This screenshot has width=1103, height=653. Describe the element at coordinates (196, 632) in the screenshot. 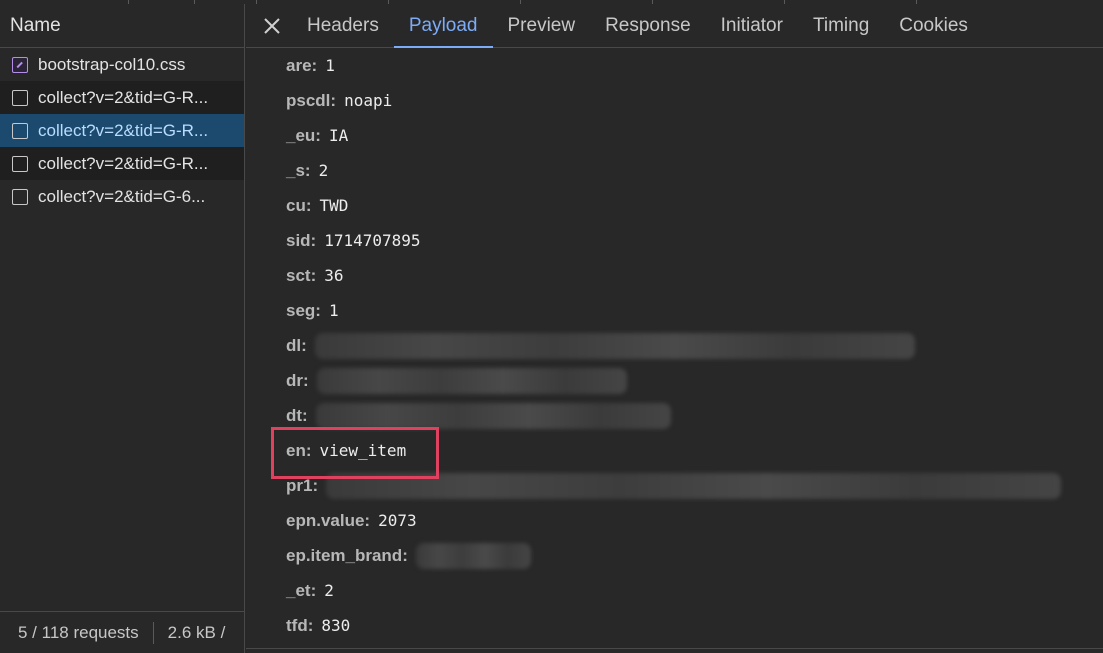

I see `transferred-size: 2.6 kB /` at that location.